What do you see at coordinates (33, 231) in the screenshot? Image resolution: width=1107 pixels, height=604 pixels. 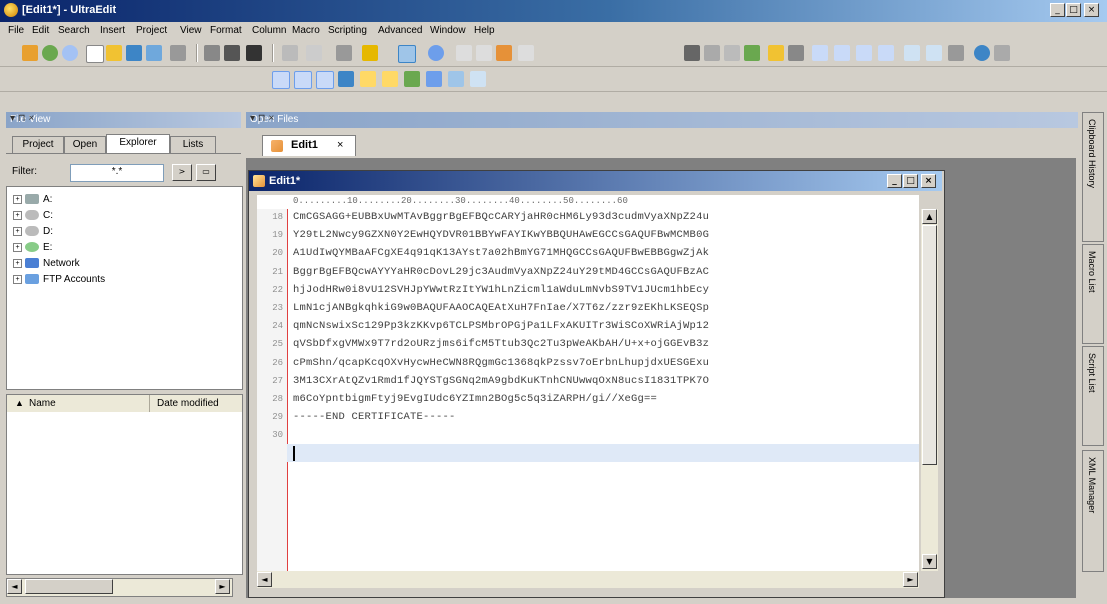 I see `tree-item-d: + D:` at bounding box center [33, 231].